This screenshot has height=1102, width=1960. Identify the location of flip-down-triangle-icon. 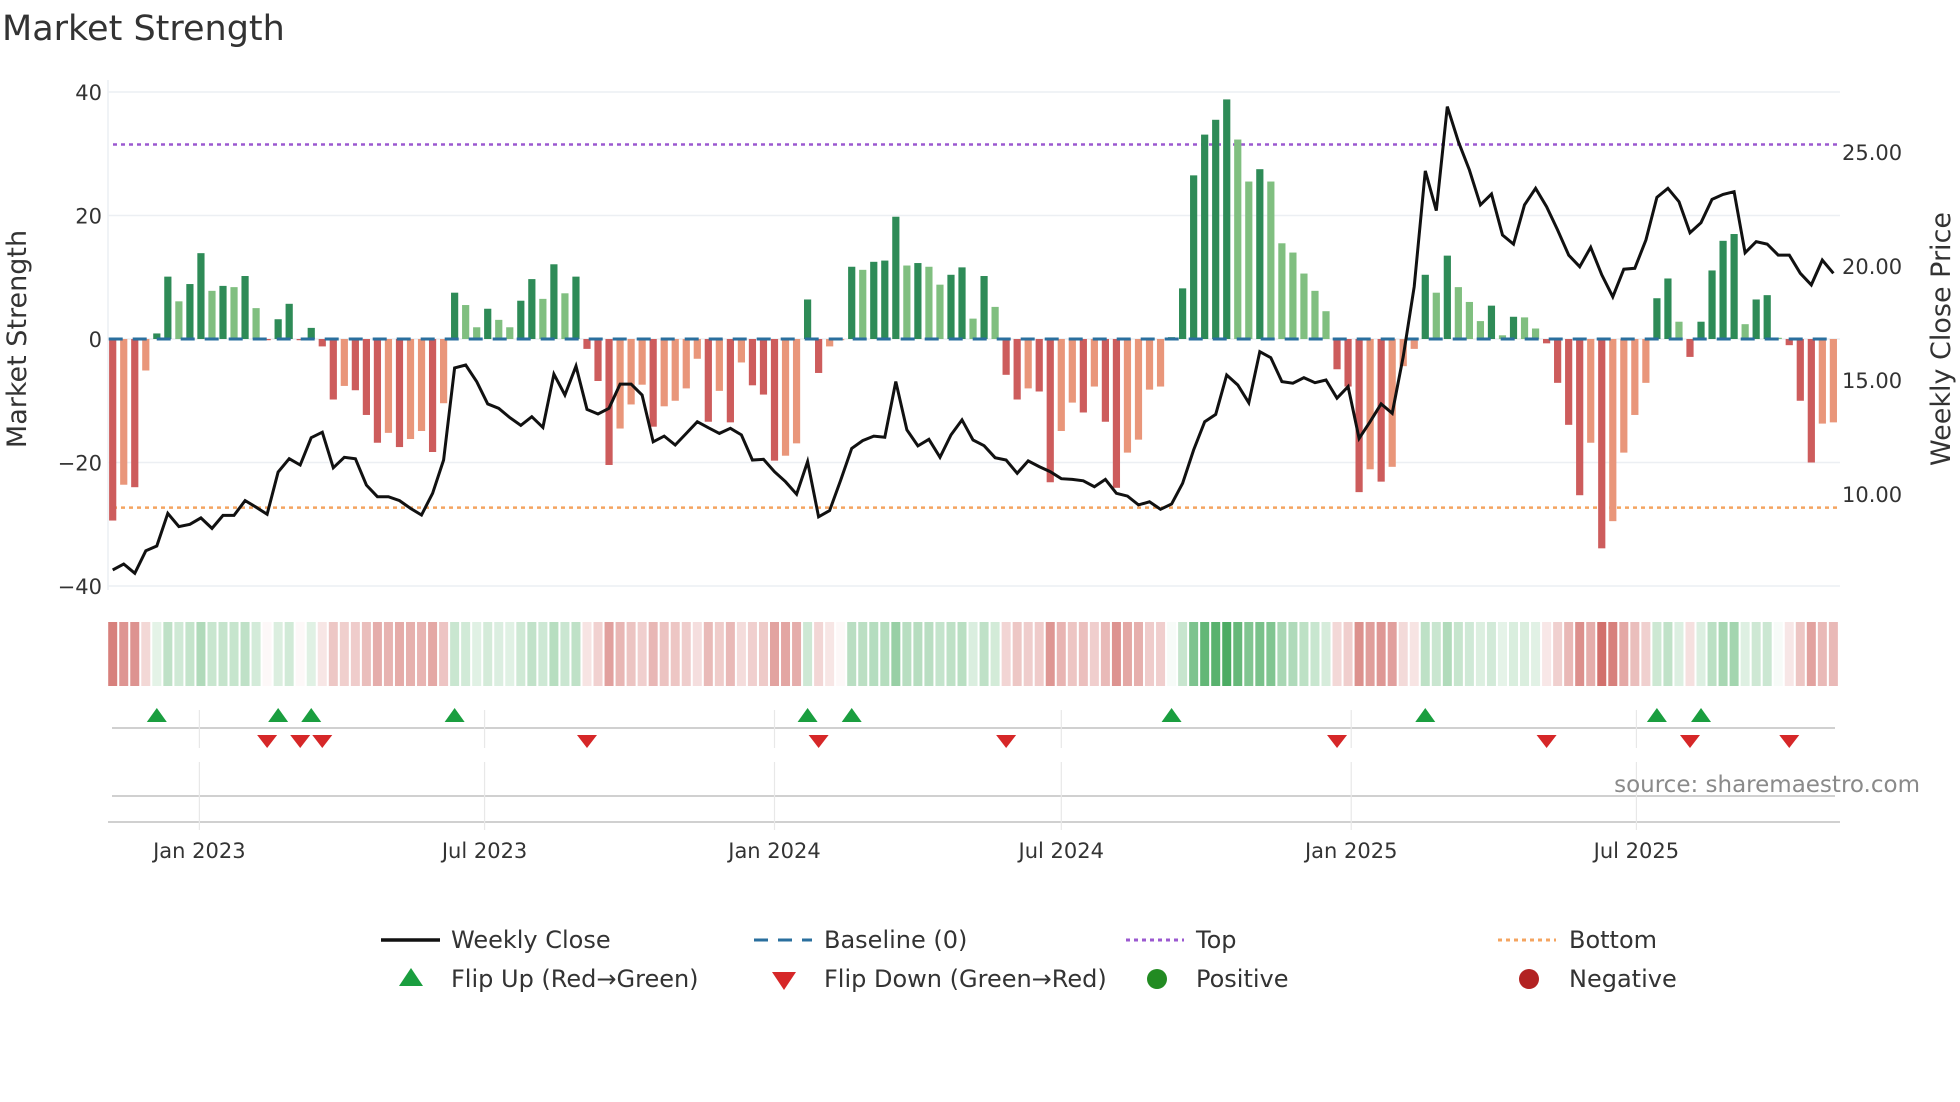
(784, 981).